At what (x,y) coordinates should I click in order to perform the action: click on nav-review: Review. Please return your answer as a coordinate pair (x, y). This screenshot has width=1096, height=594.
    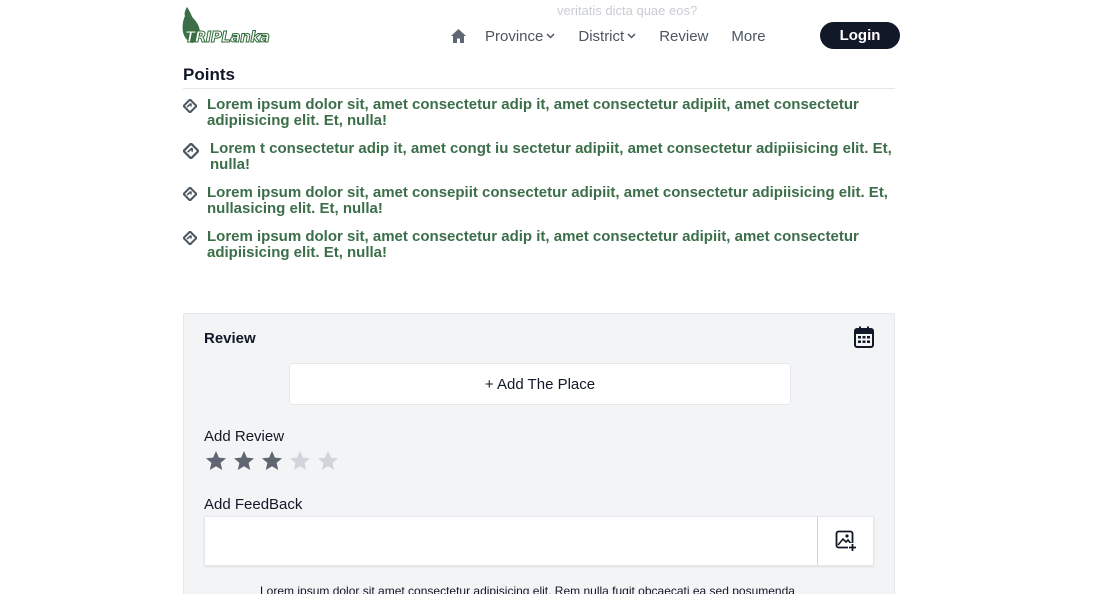
    Looking at the image, I should click on (683, 36).